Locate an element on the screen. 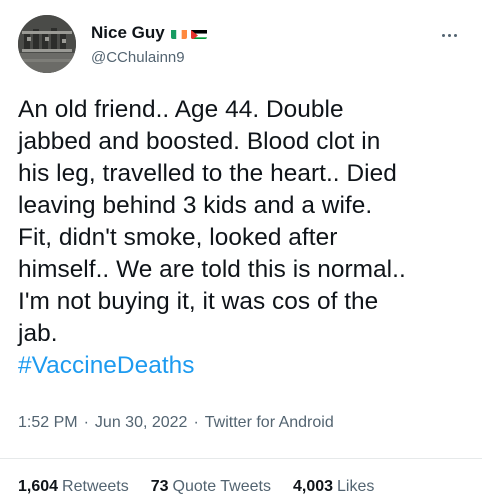  tweet-header: Nice Guy @CChulainn9 is located at coordinates (241, 46).